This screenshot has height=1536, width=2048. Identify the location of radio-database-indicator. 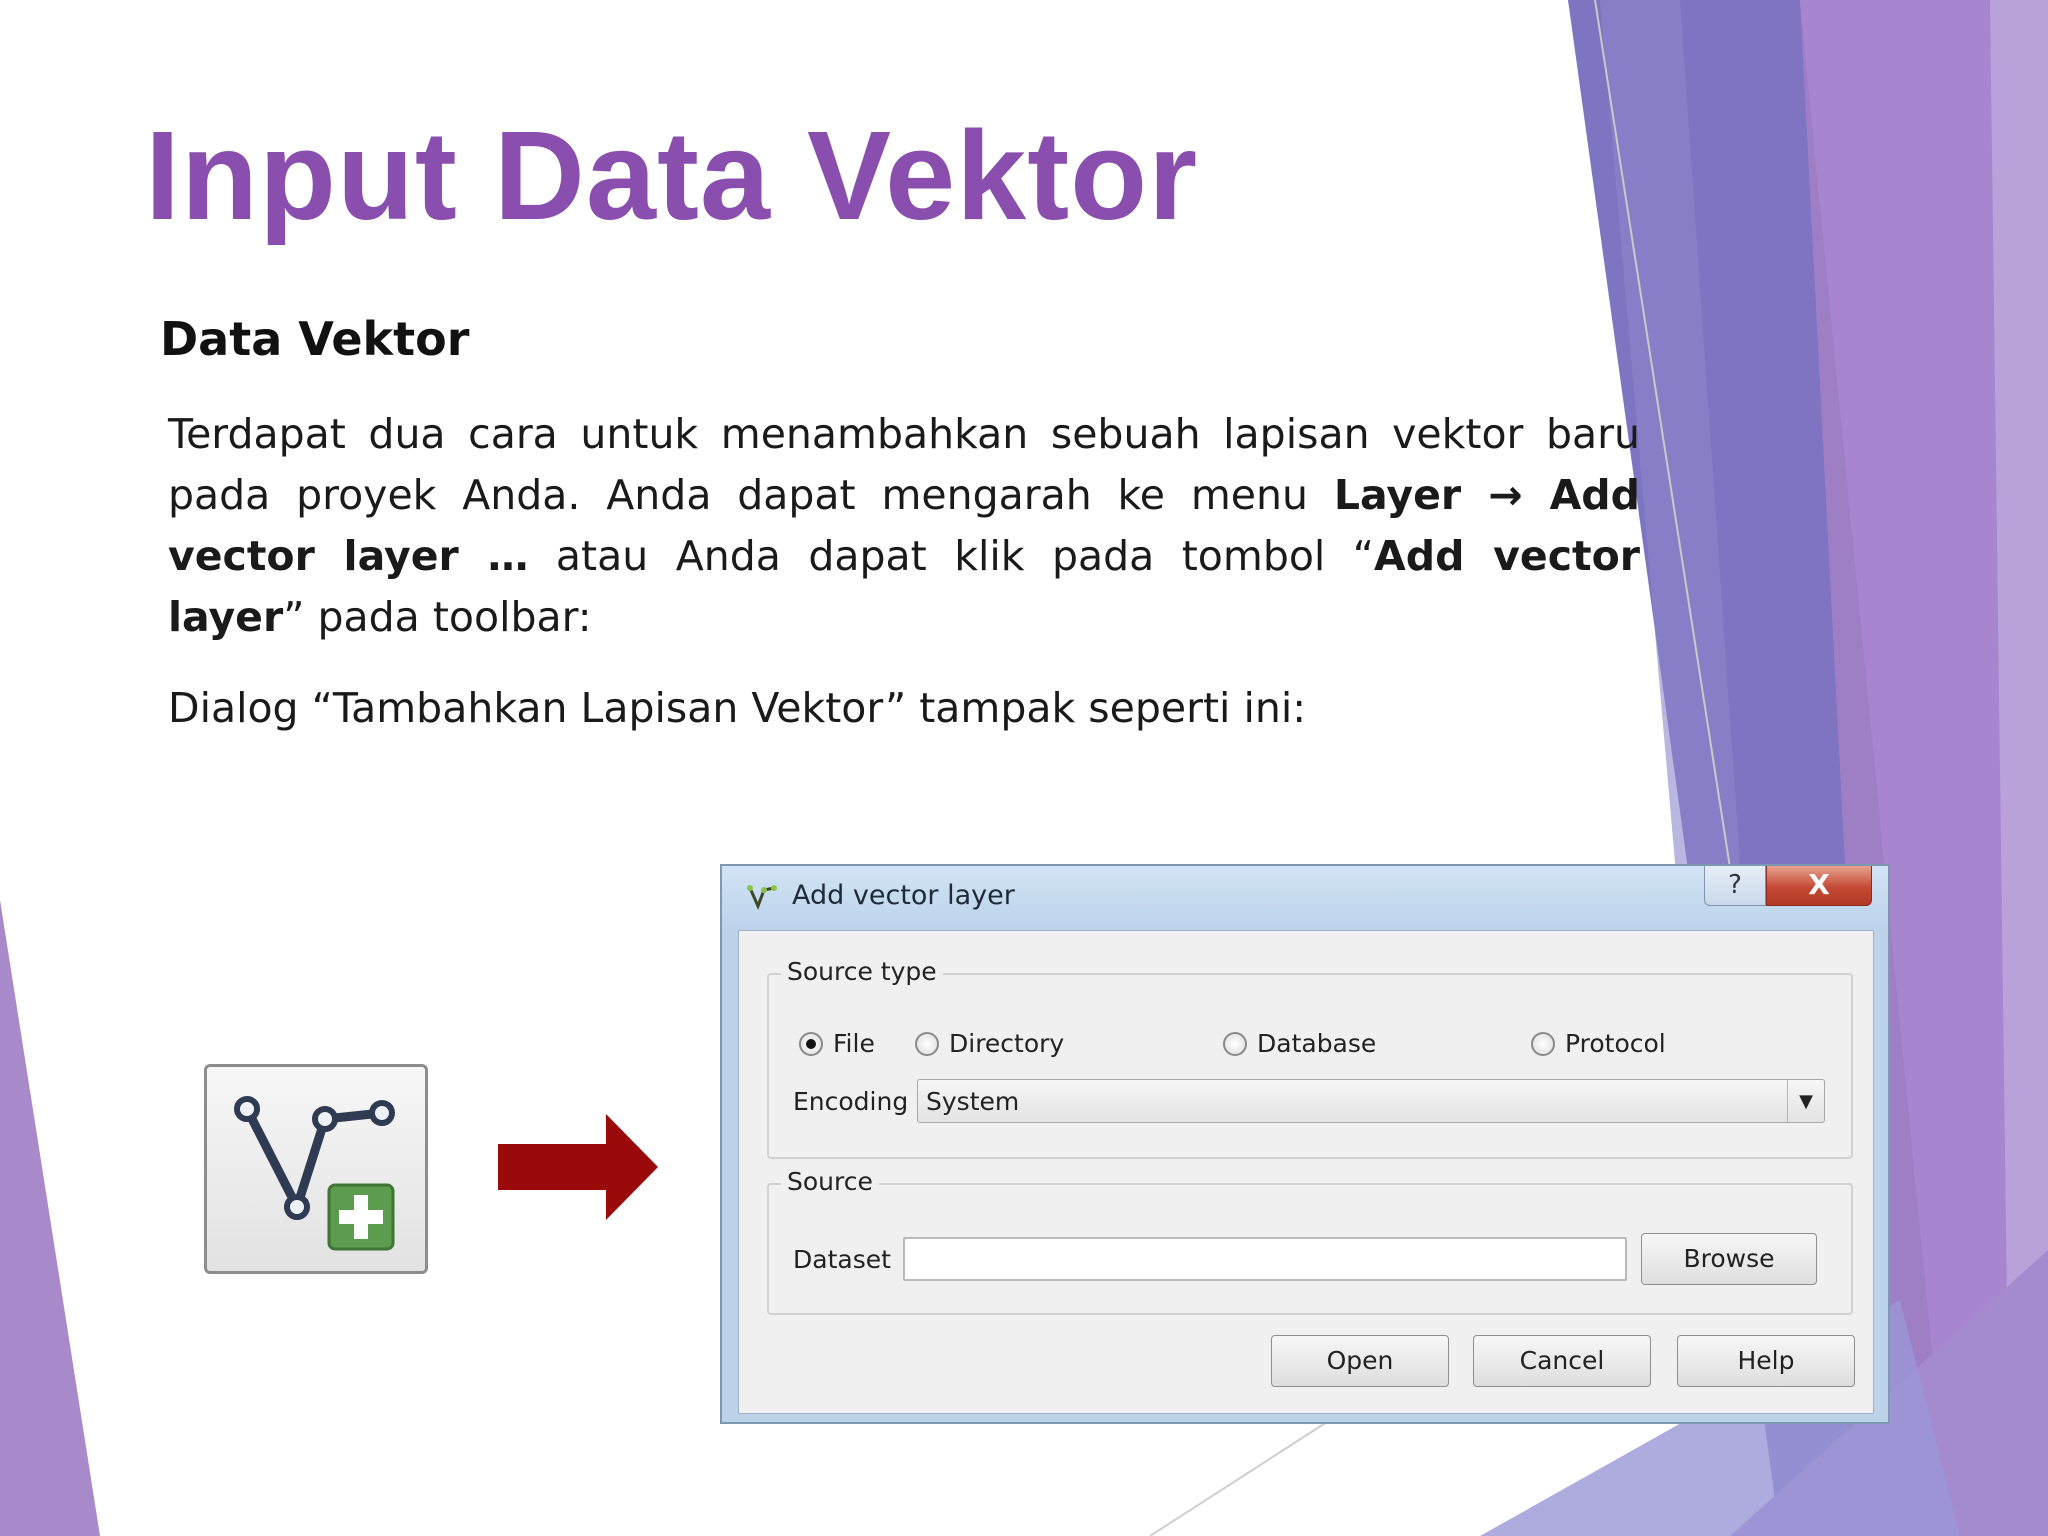
(1235, 1043).